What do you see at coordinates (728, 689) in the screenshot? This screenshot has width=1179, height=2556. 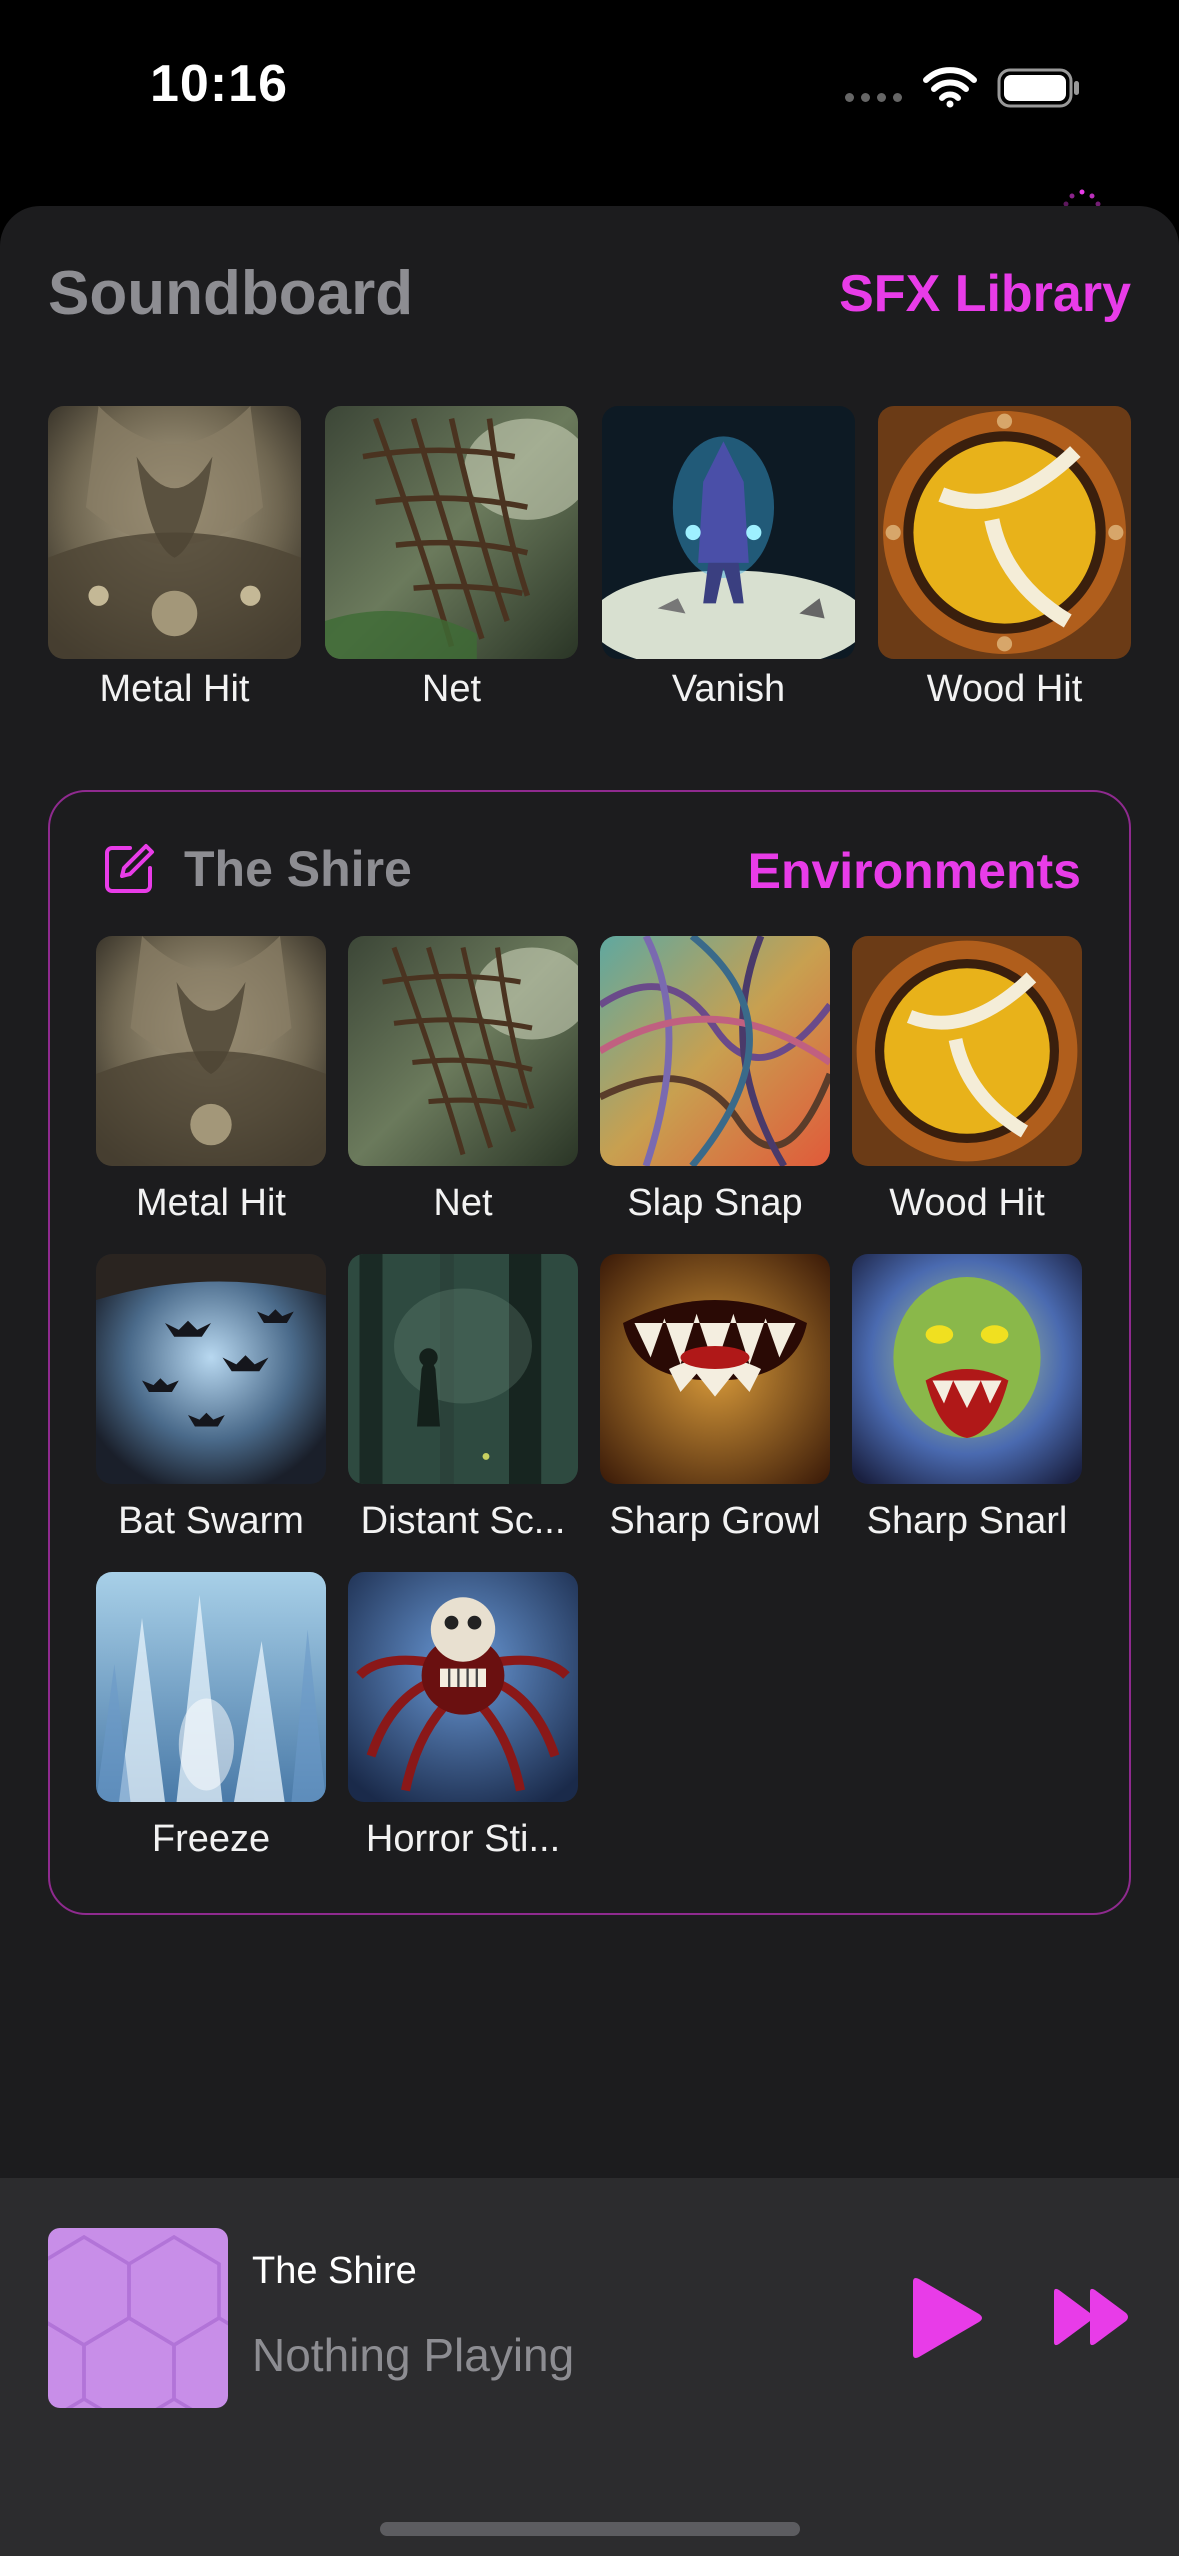 I see `sound-label: Vanish` at bounding box center [728, 689].